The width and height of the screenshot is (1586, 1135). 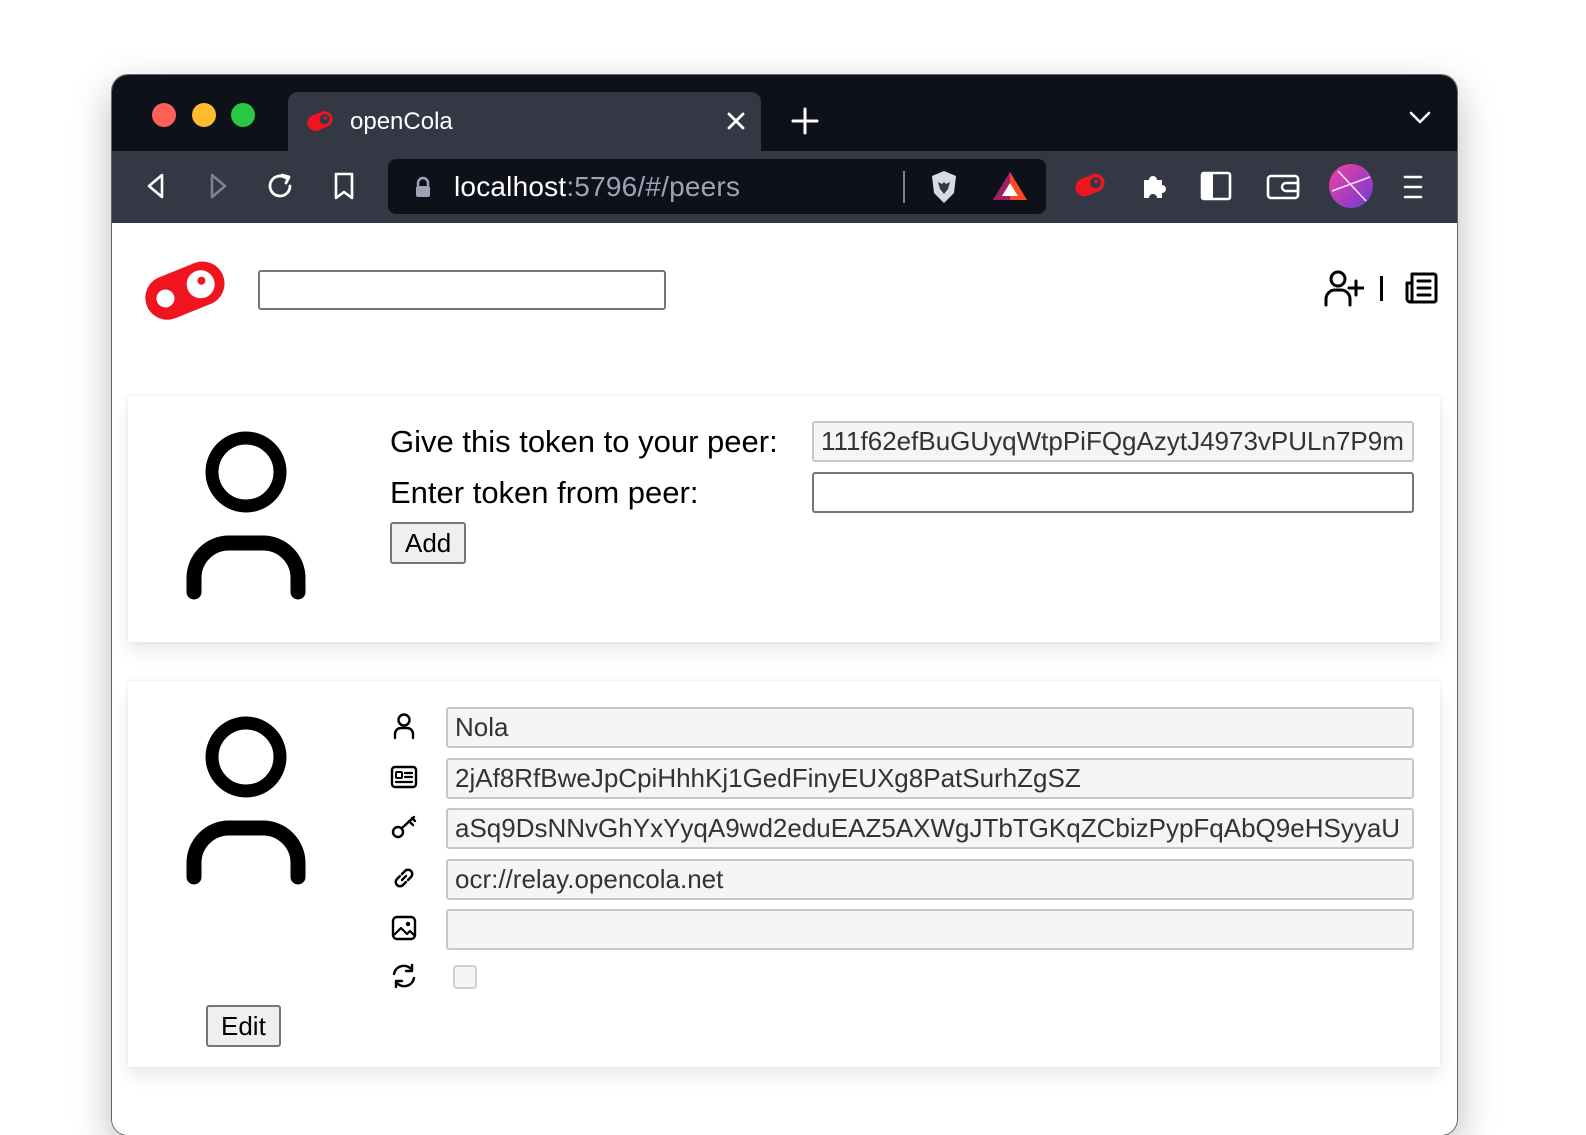 What do you see at coordinates (930, 778) in the screenshot?
I see `peer-id-field` at bounding box center [930, 778].